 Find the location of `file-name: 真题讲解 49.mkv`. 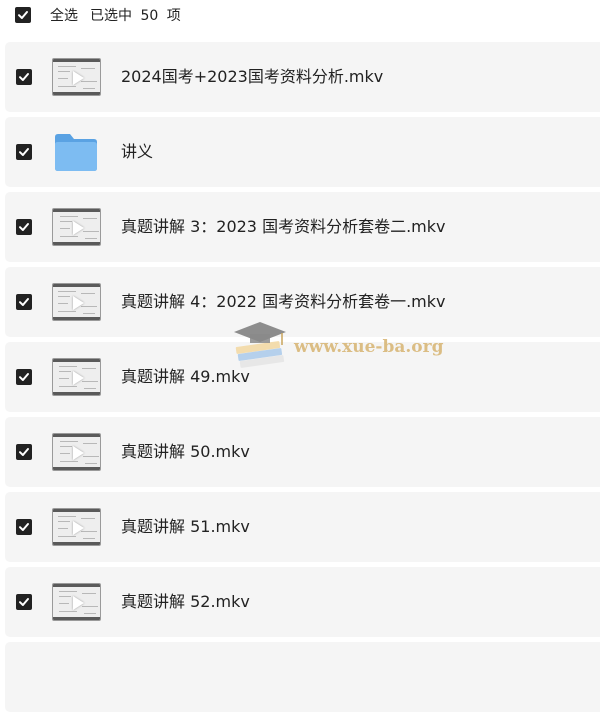

file-name: 真题讲解 49.mkv is located at coordinates (185, 377).